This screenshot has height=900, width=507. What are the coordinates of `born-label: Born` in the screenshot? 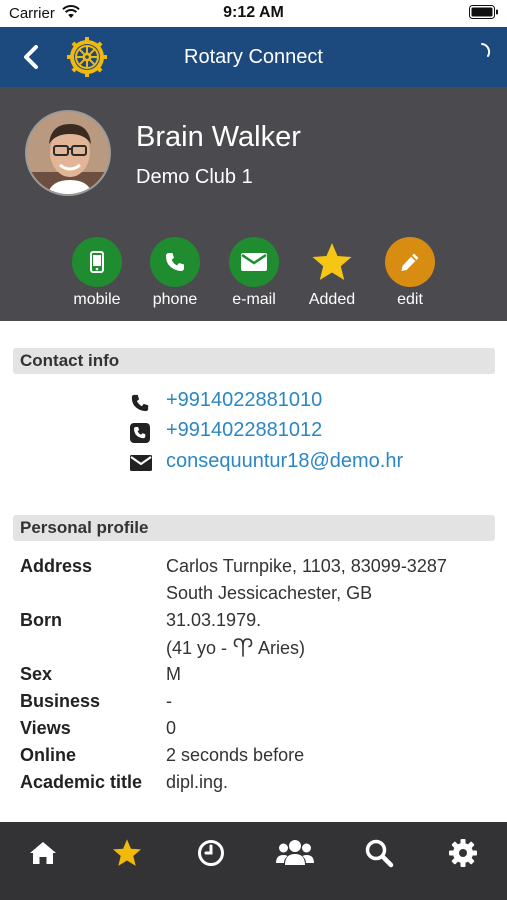 It's located at (41, 620).